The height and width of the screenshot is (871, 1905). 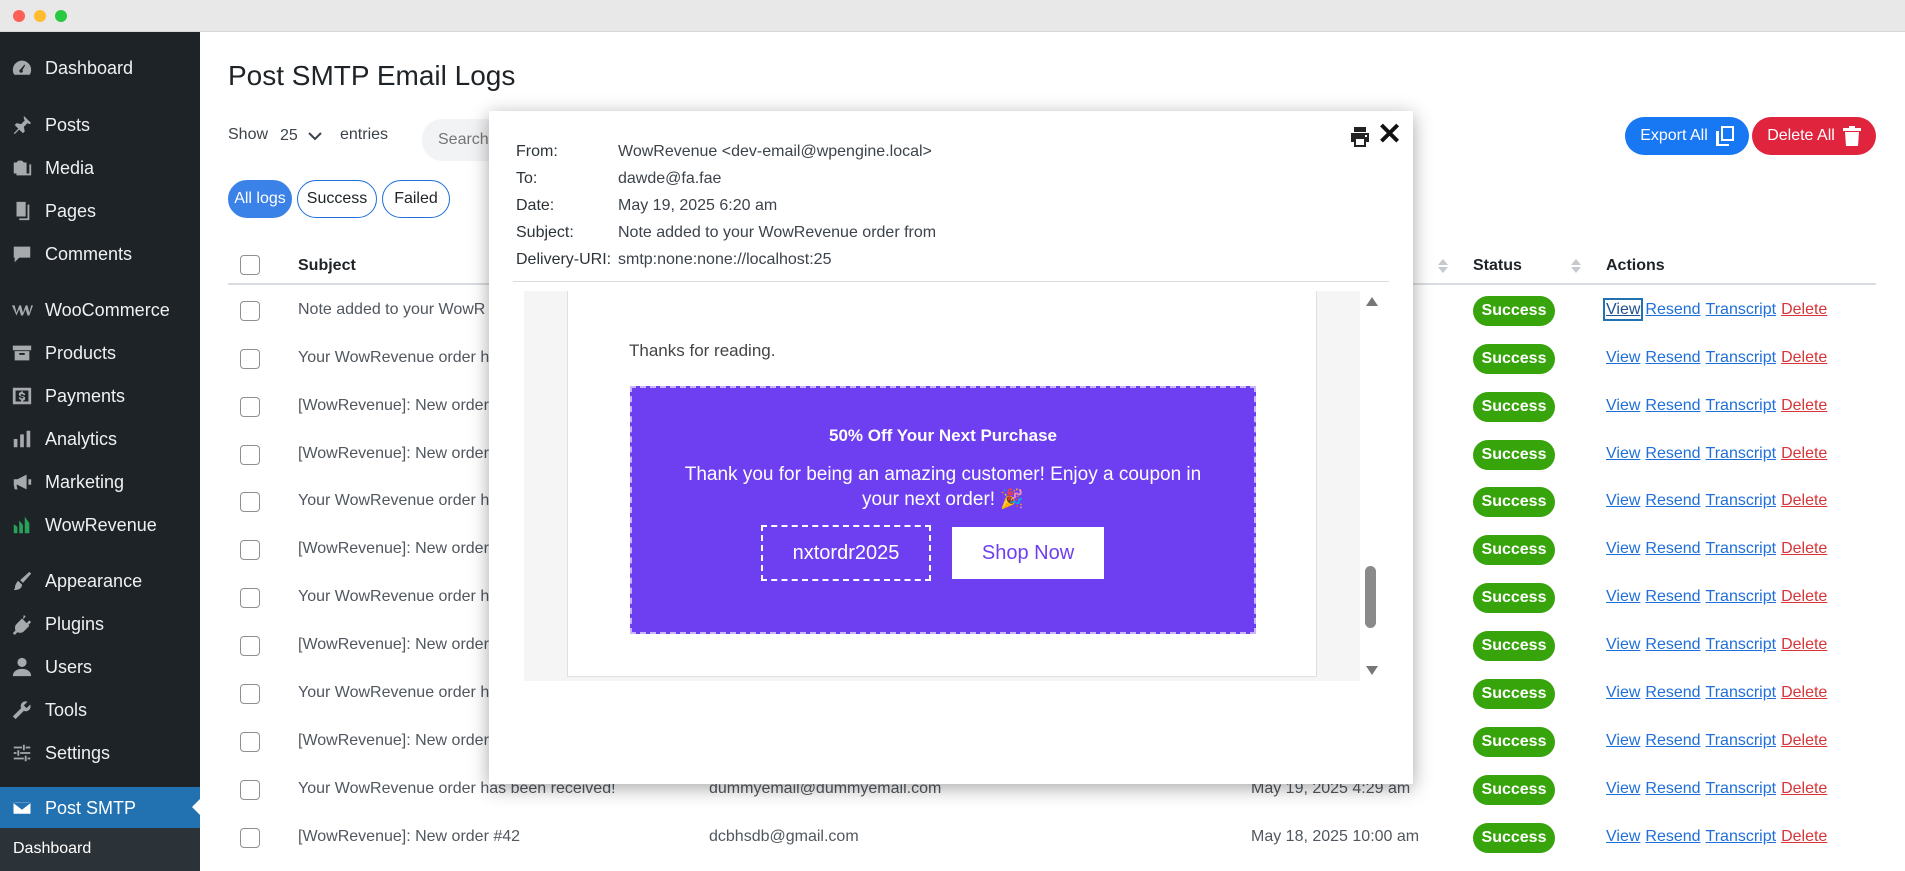 What do you see at coordinates (1360, 137) in the screenshot?
I see `print-icon` at bounding box center [1360, 137].